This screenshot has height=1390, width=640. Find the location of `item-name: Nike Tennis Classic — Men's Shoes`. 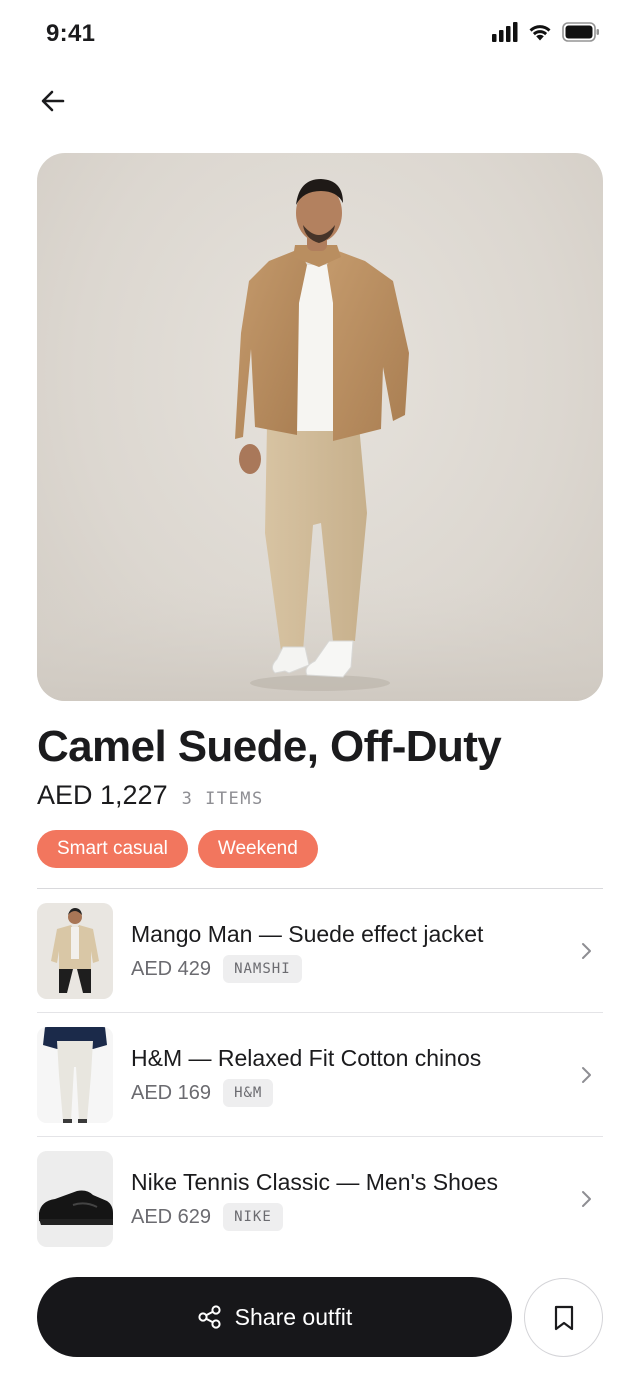

item-name: Nike Tennis Classic — Men's Shoes is located at coordinates (315, 1182).